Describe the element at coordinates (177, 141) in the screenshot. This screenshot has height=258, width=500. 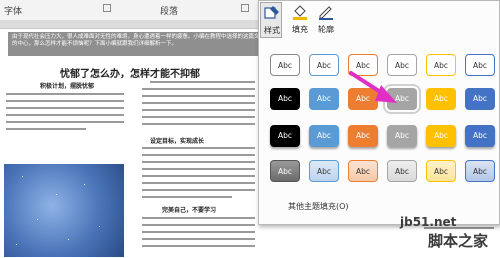
I see `subheading-2: 设定目标，实现成长` at that location.